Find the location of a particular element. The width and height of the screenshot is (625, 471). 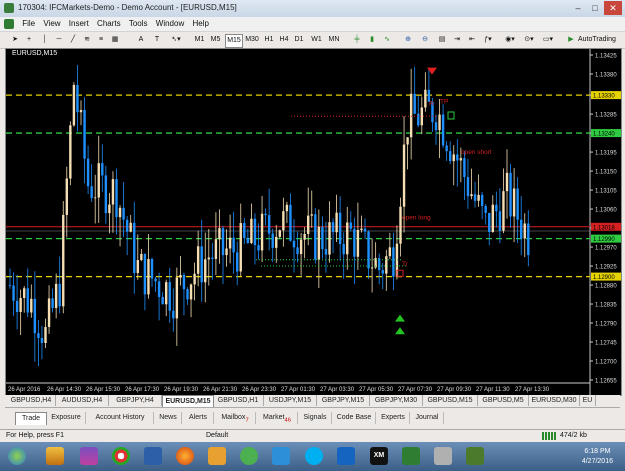

tf-h4: H4 is located at coordinates (284, 40).